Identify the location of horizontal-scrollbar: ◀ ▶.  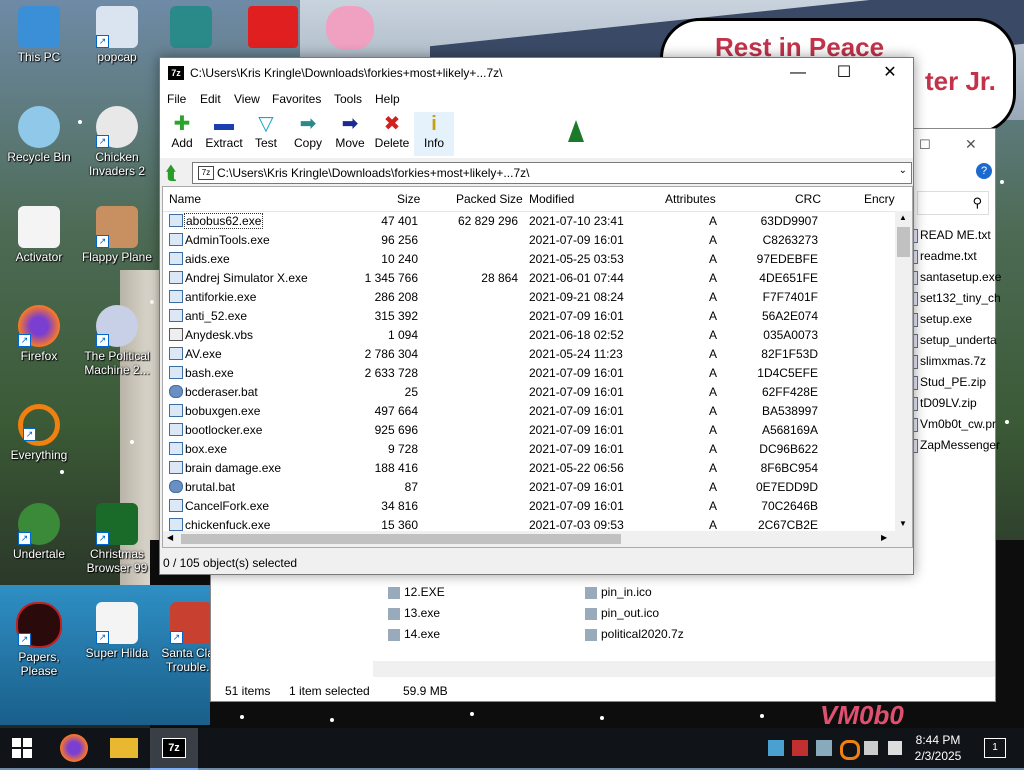
(537, 539).